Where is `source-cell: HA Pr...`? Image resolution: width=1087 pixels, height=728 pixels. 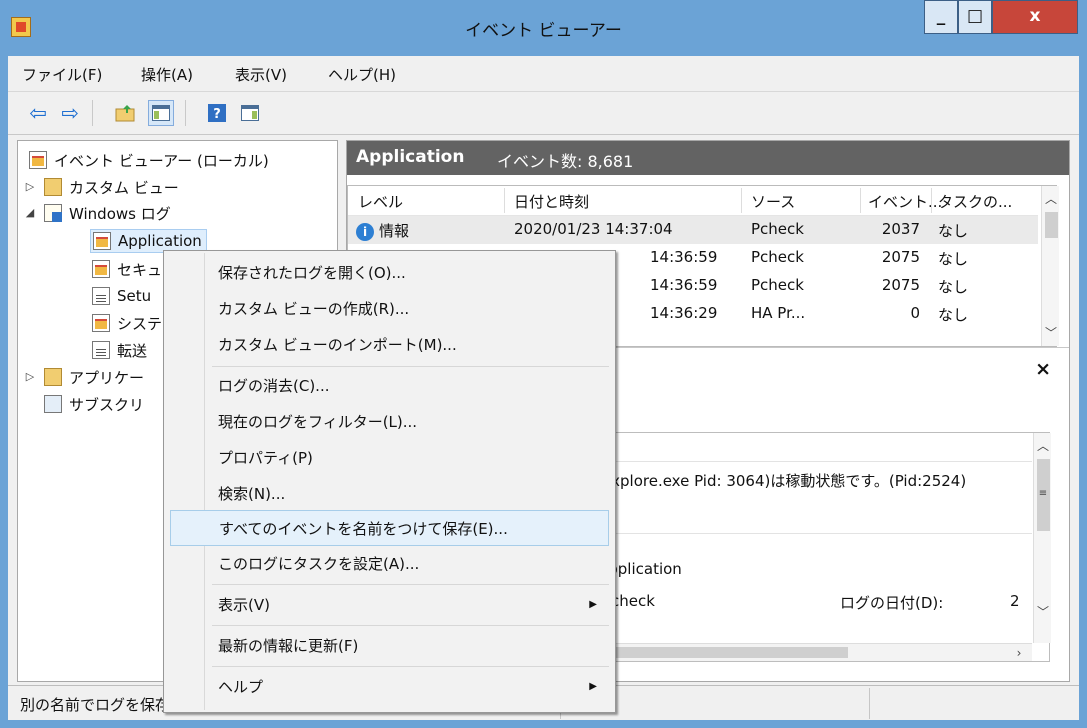
source-cell: HA Pr... is located at coordinates (778, 313).